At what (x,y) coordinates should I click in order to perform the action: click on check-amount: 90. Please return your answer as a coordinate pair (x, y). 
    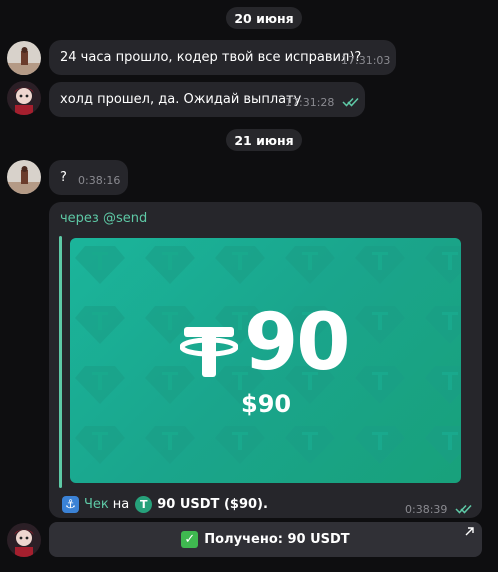
    Looking at the image, I should click on (297, 343).